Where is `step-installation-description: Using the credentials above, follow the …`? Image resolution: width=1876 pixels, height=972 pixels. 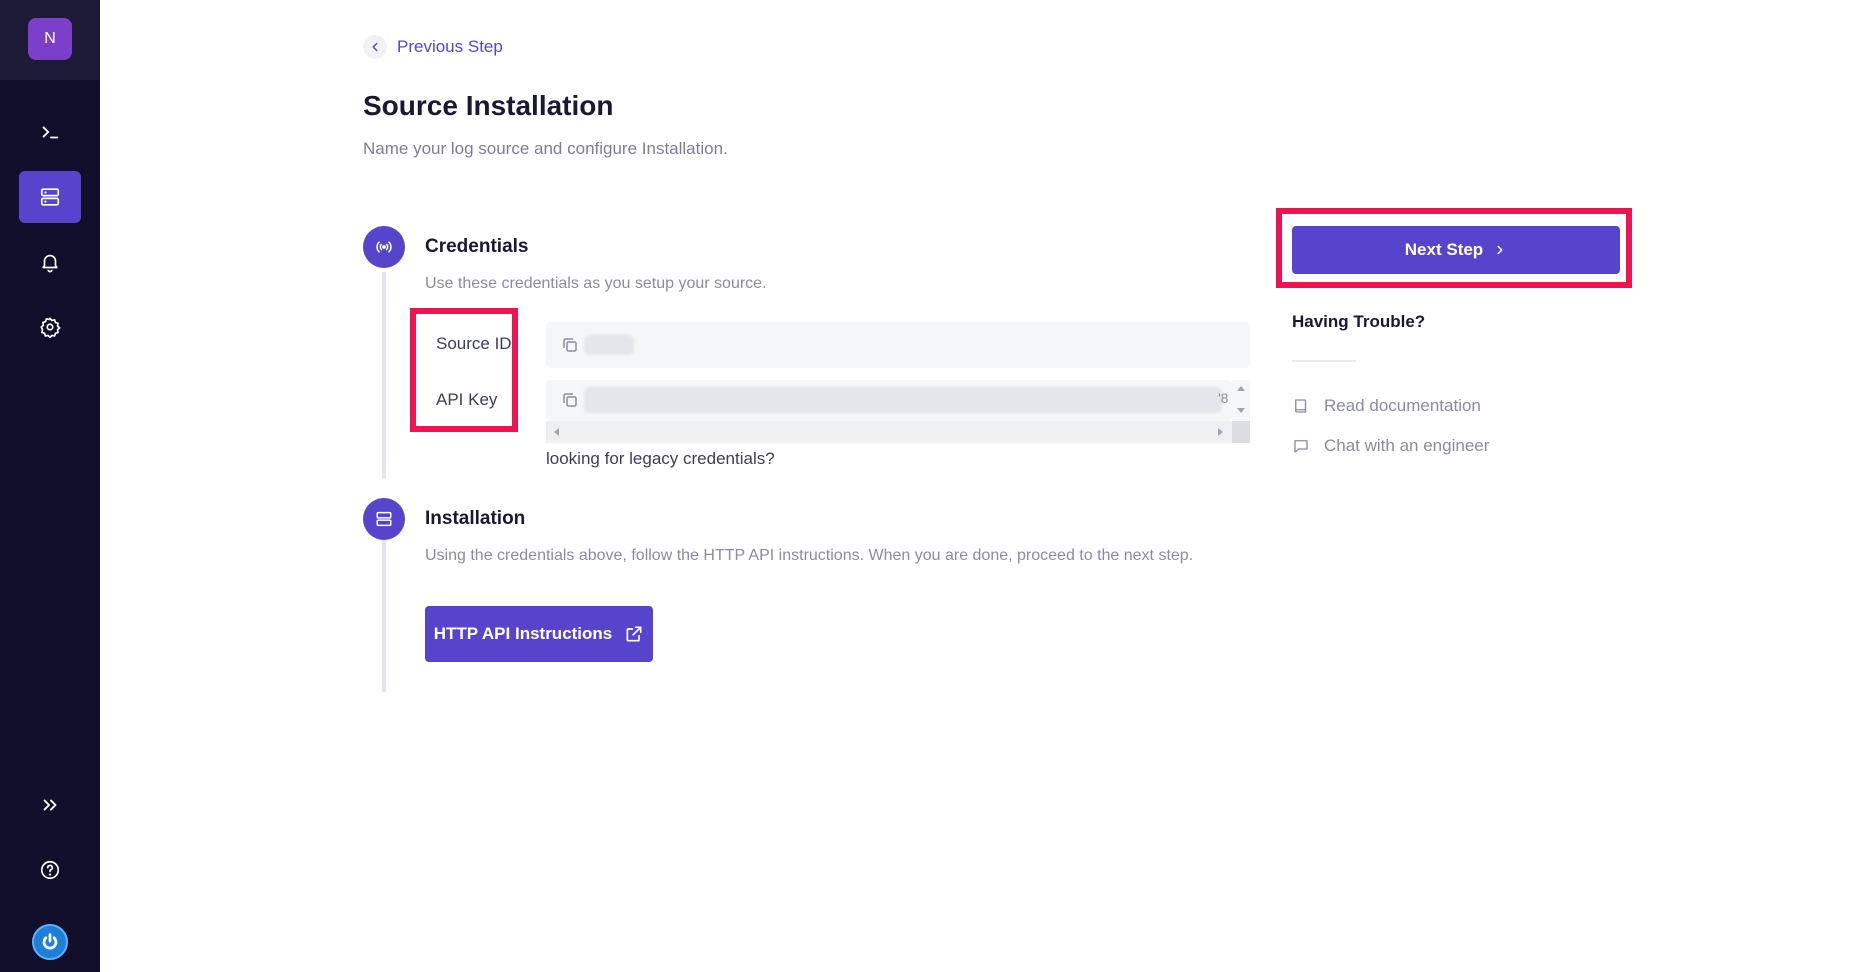
step-installation-description: Using the credentials above, follow the … is located at coordinates (809, 555).